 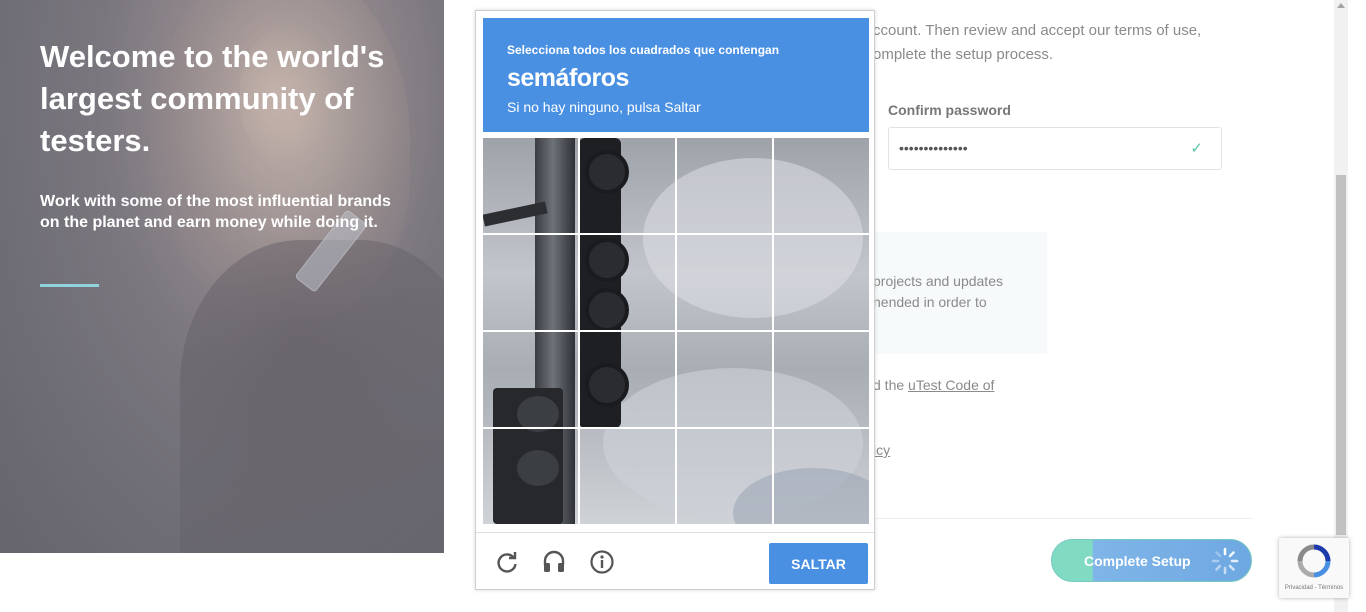 What do you see at coordinates (949, 110) in the screenshot?
I see `confirm-password-label: Confirm password` at bounding box center [949, 110].